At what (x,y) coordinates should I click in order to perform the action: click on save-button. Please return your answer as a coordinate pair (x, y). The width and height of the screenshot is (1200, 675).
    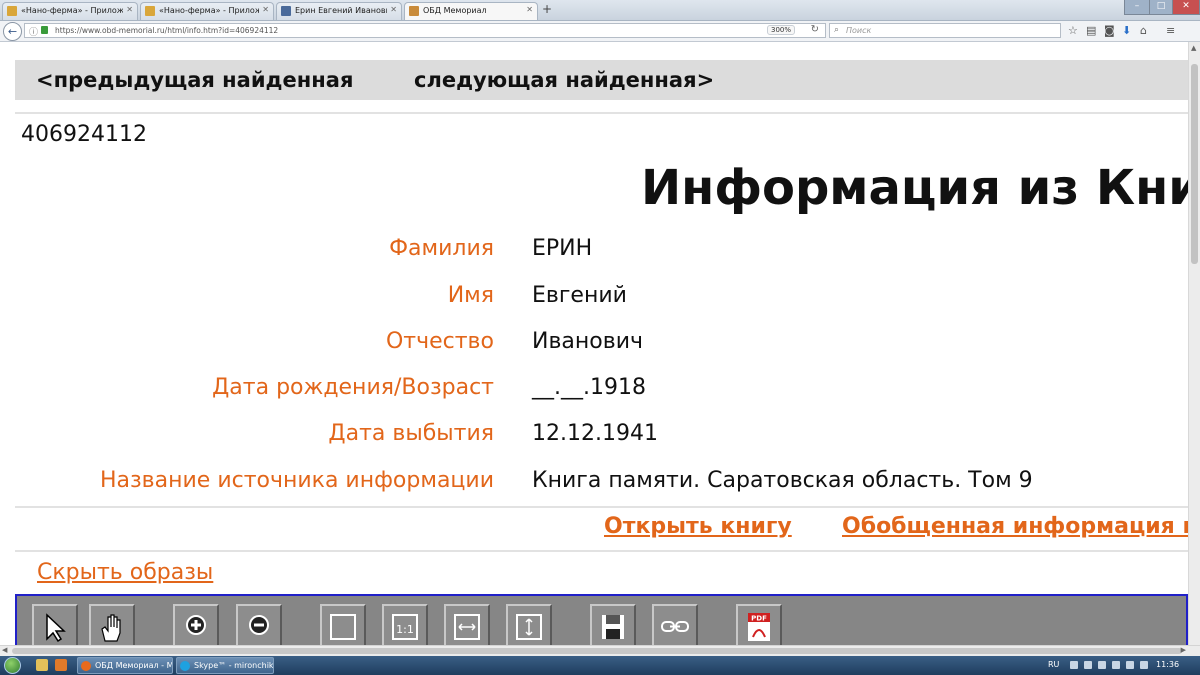
    Looking at the image, I should click on (613, 624).